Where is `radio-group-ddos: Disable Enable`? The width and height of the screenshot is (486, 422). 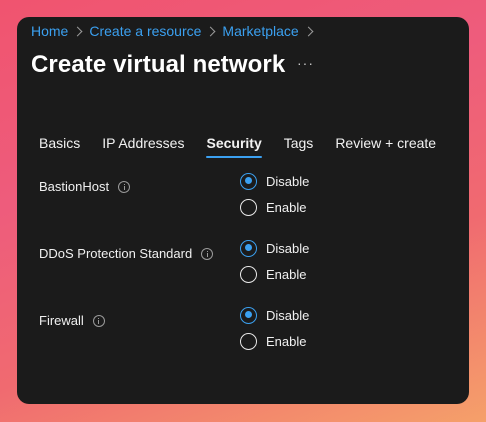
radio-group-ddos: Disable Enable is located at coordinates (274, 265).